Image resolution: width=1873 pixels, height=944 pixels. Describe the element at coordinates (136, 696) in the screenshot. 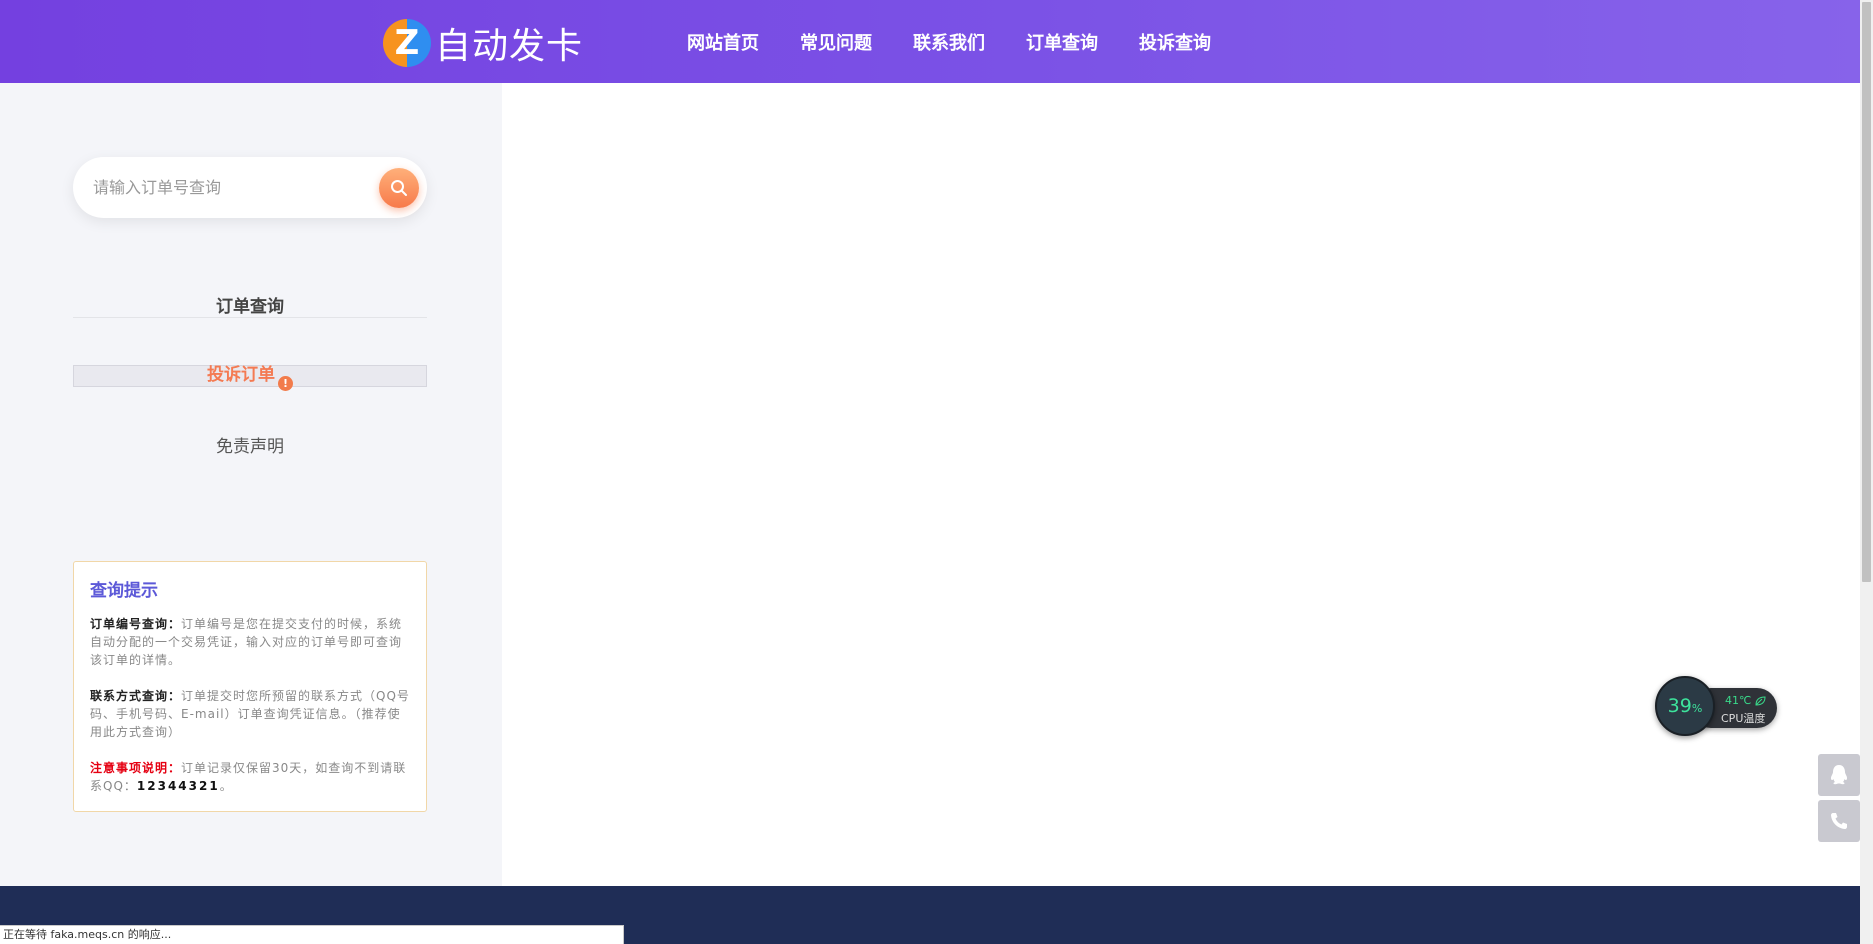

I see `tip-contact-label: 联系方式查询：` at that location.